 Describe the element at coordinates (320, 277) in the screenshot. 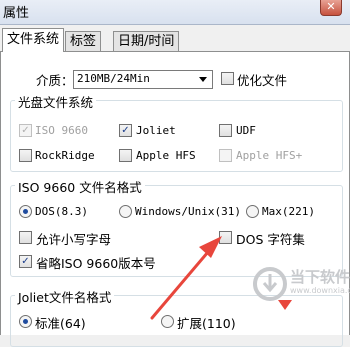

I see `watermark-title: 当下软件园` at that location.